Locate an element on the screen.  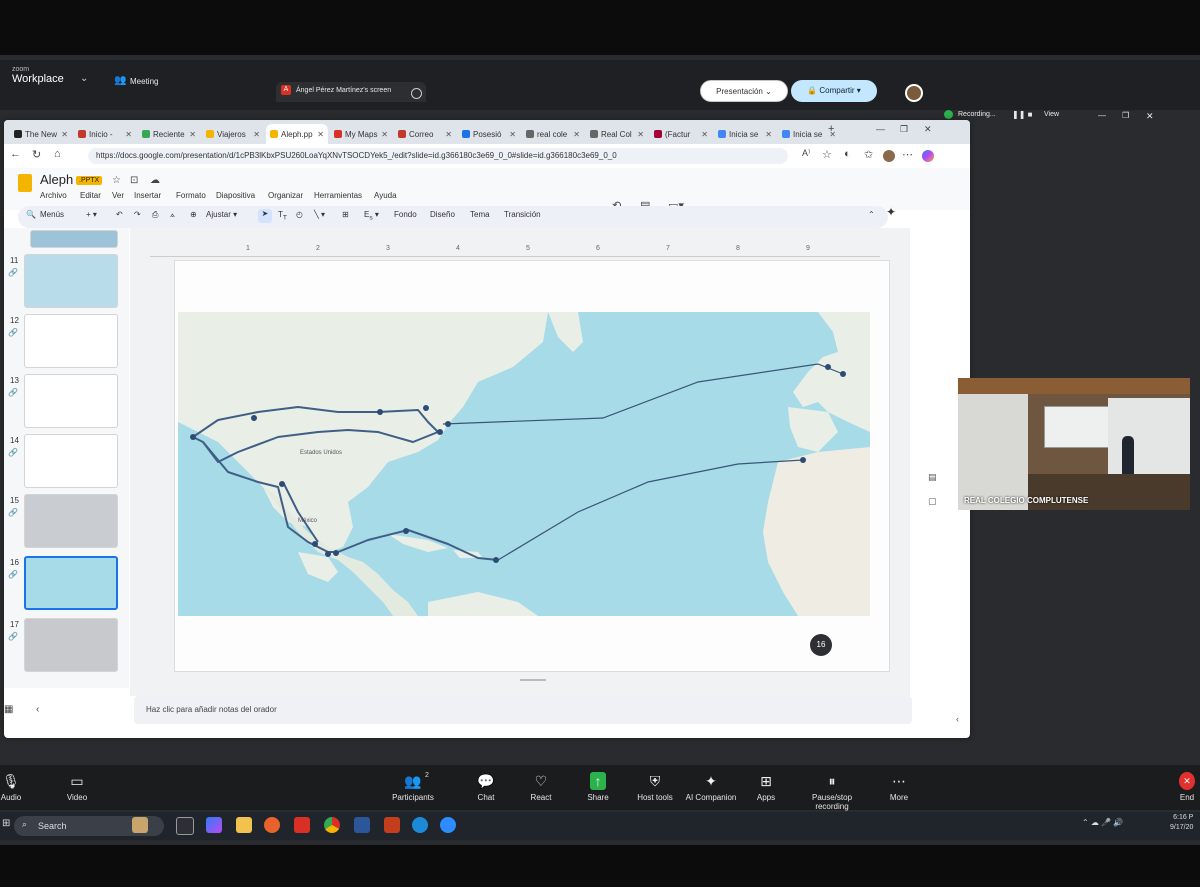
windows-start-icon: ⊞ is located at coordinates (6, 823).